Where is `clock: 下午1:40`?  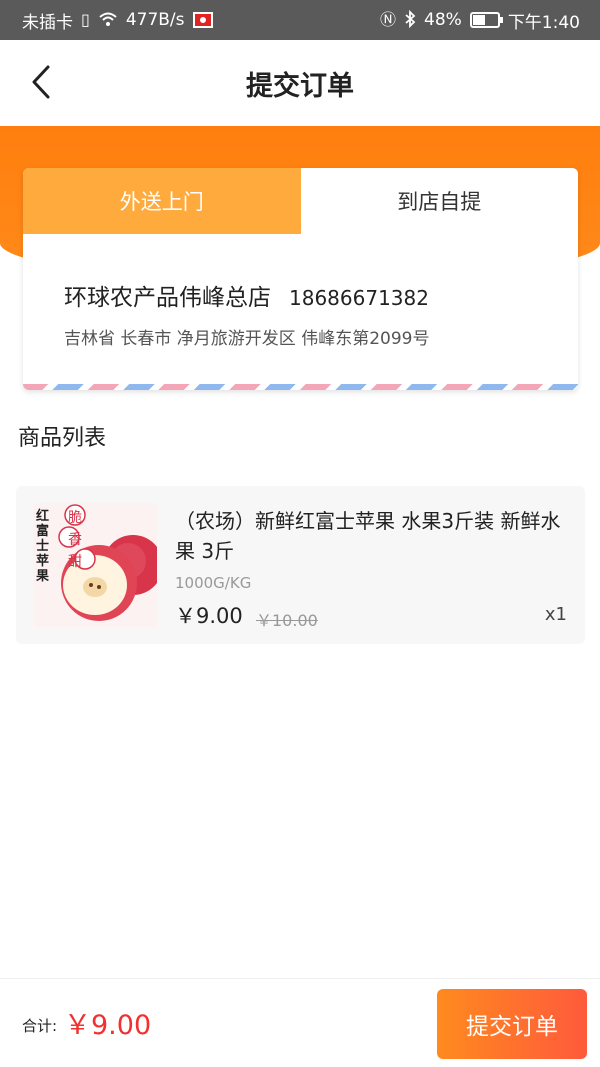 clock: 下午1:40 is located at coordinates (543, 22).